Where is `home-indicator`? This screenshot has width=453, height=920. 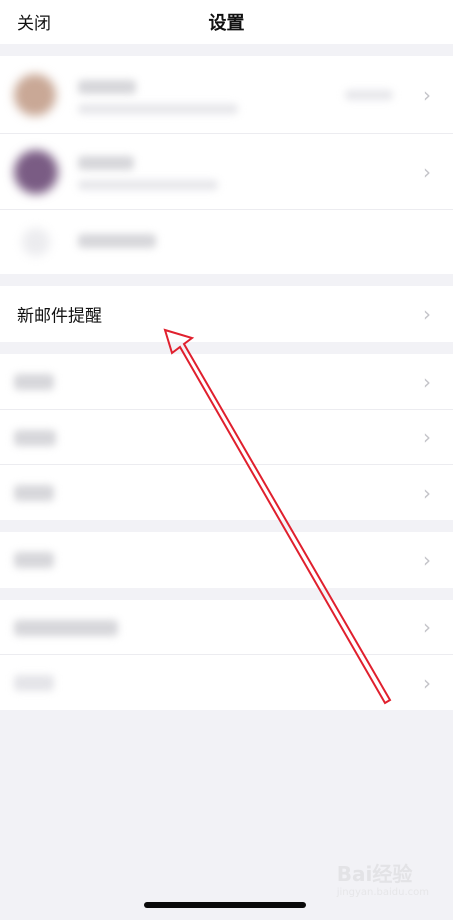
home-indicator is located at coordinates (225, 905).